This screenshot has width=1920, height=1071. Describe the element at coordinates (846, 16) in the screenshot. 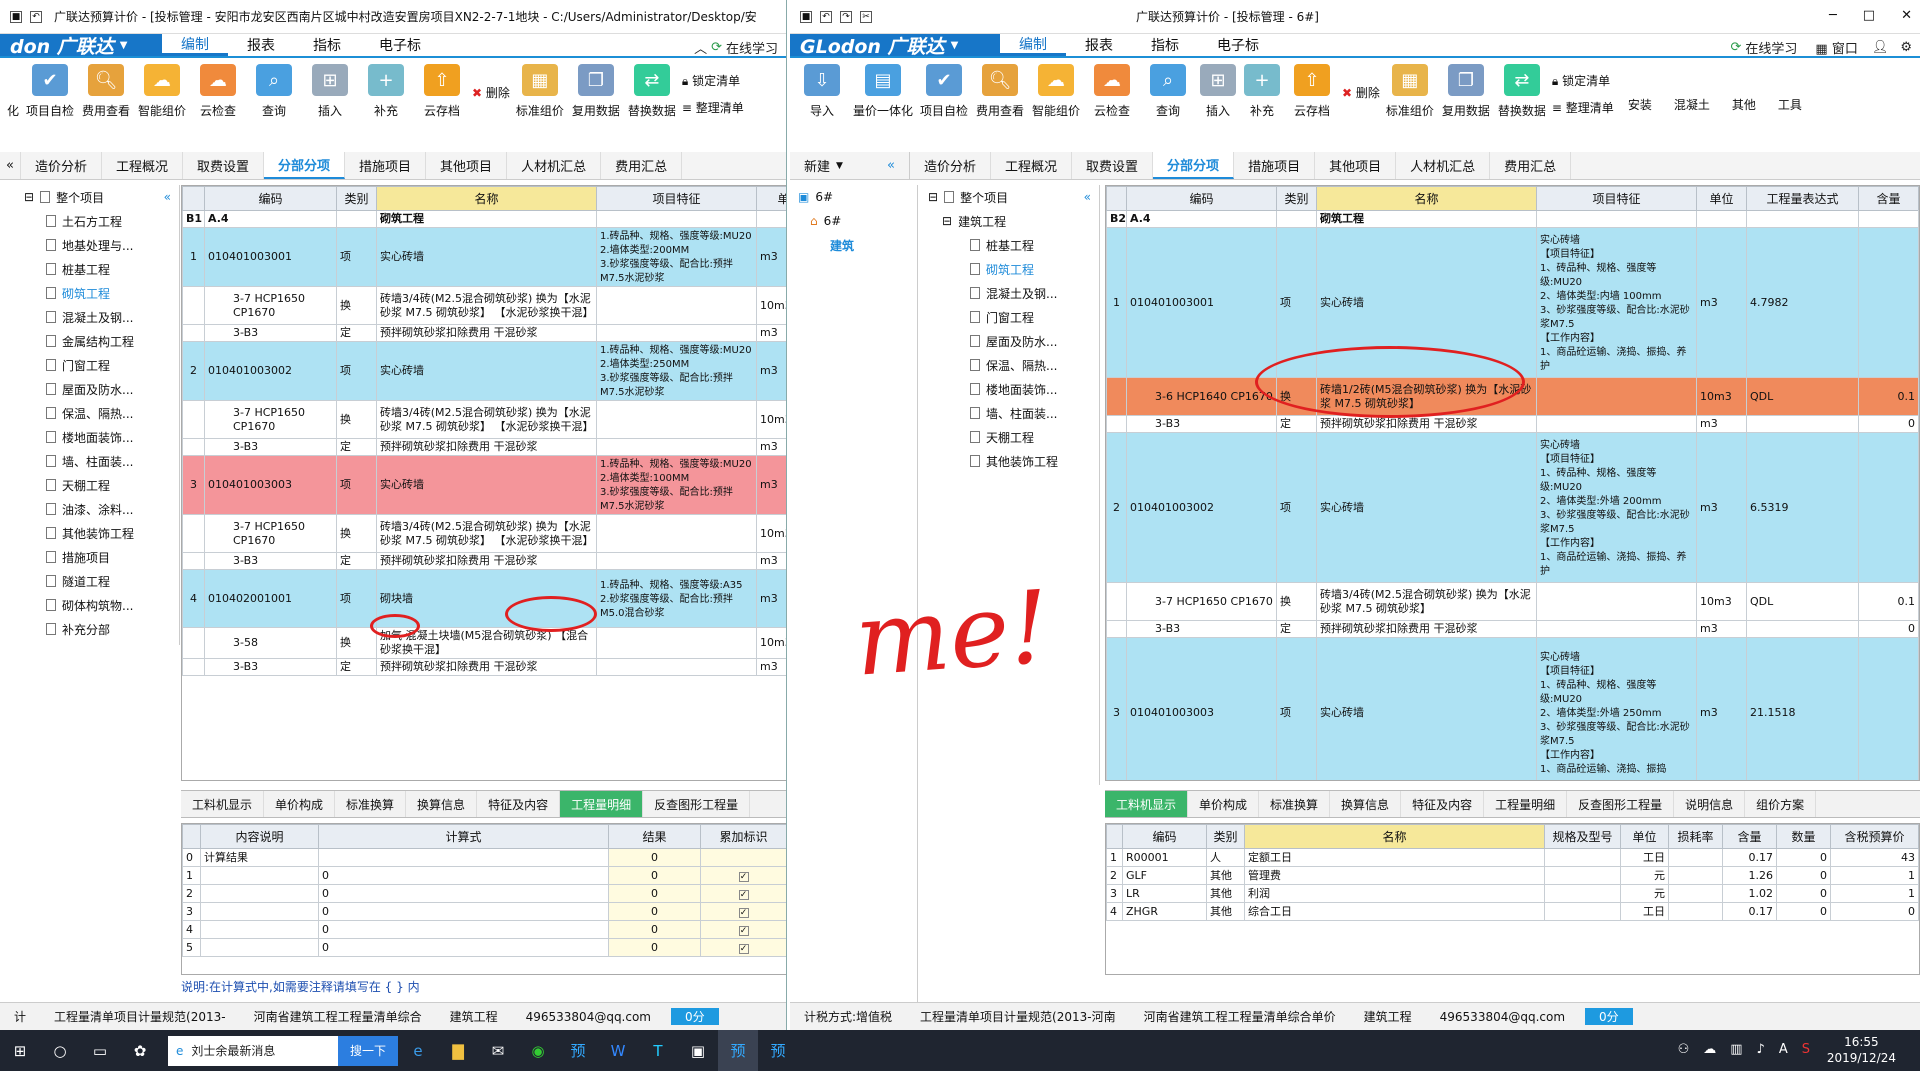

I see `redo-icon: ↷` at that location.